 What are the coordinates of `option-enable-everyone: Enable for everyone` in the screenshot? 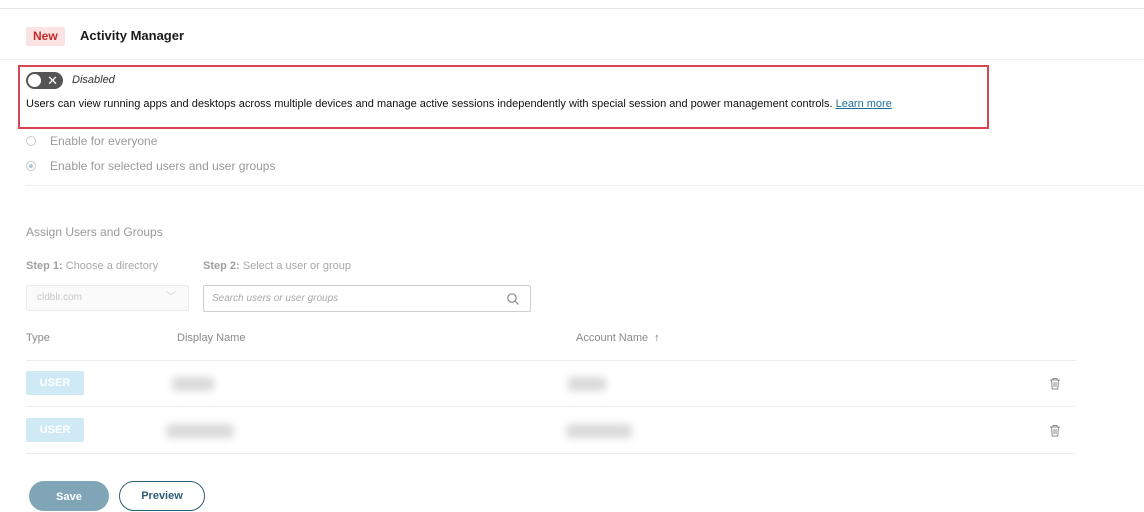 It's located at (91, 141).